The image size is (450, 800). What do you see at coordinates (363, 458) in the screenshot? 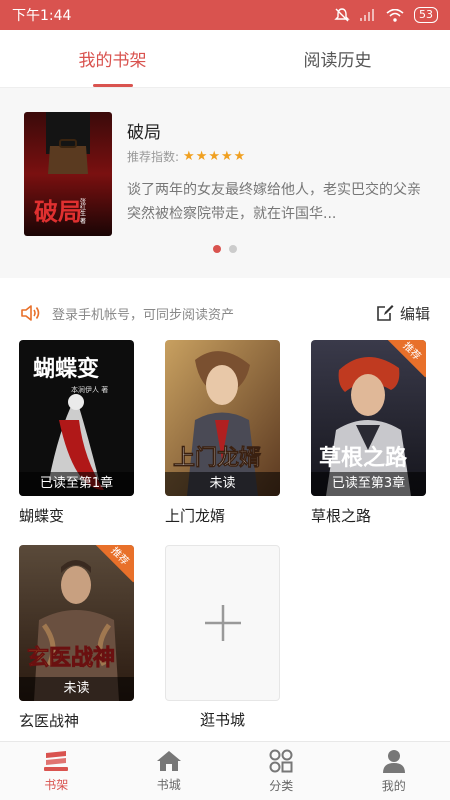
I see `book-cover-title: 草根之路` at bounding box center [363, 458].